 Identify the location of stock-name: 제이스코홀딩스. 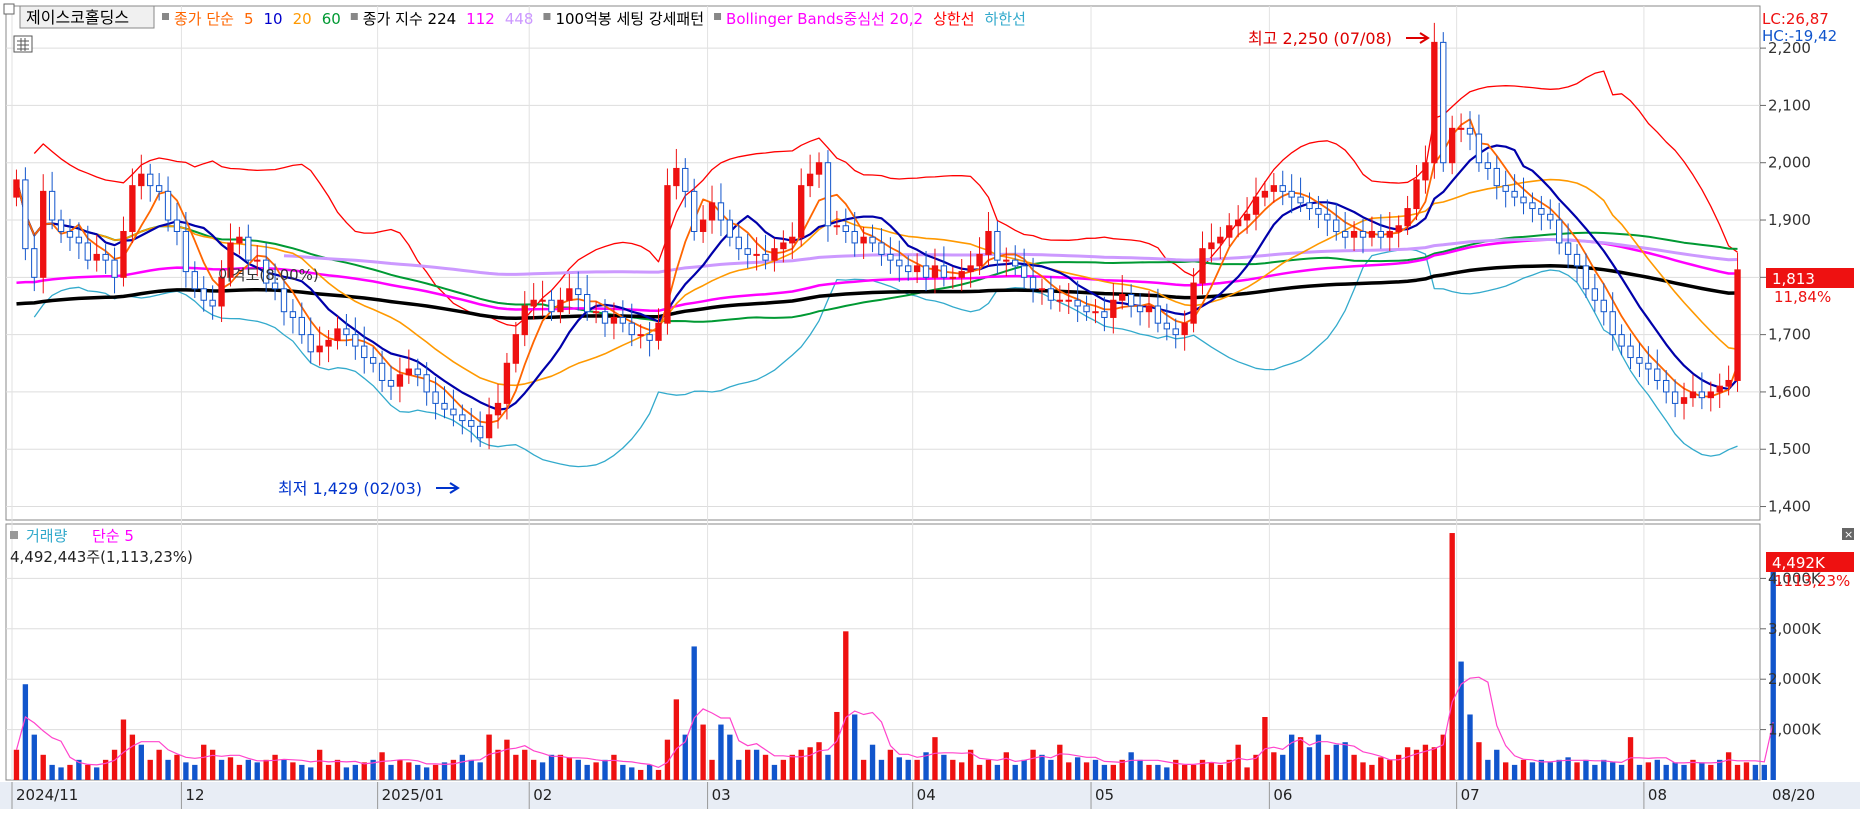
(77, 17).